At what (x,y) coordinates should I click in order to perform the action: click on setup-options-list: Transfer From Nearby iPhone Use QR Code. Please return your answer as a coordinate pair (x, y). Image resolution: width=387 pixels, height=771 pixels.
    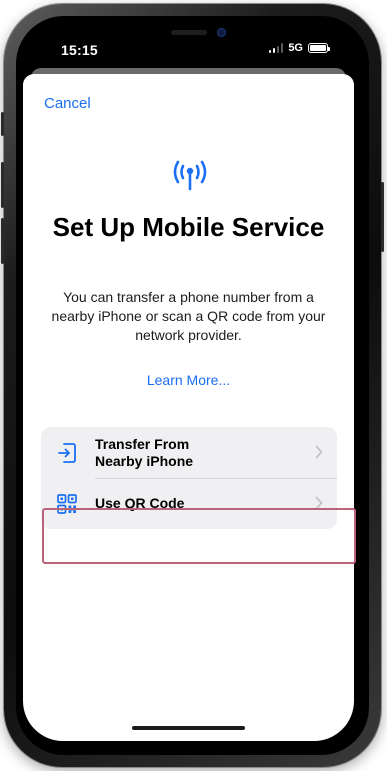
    Looking at the image, I should click on (189, 478).